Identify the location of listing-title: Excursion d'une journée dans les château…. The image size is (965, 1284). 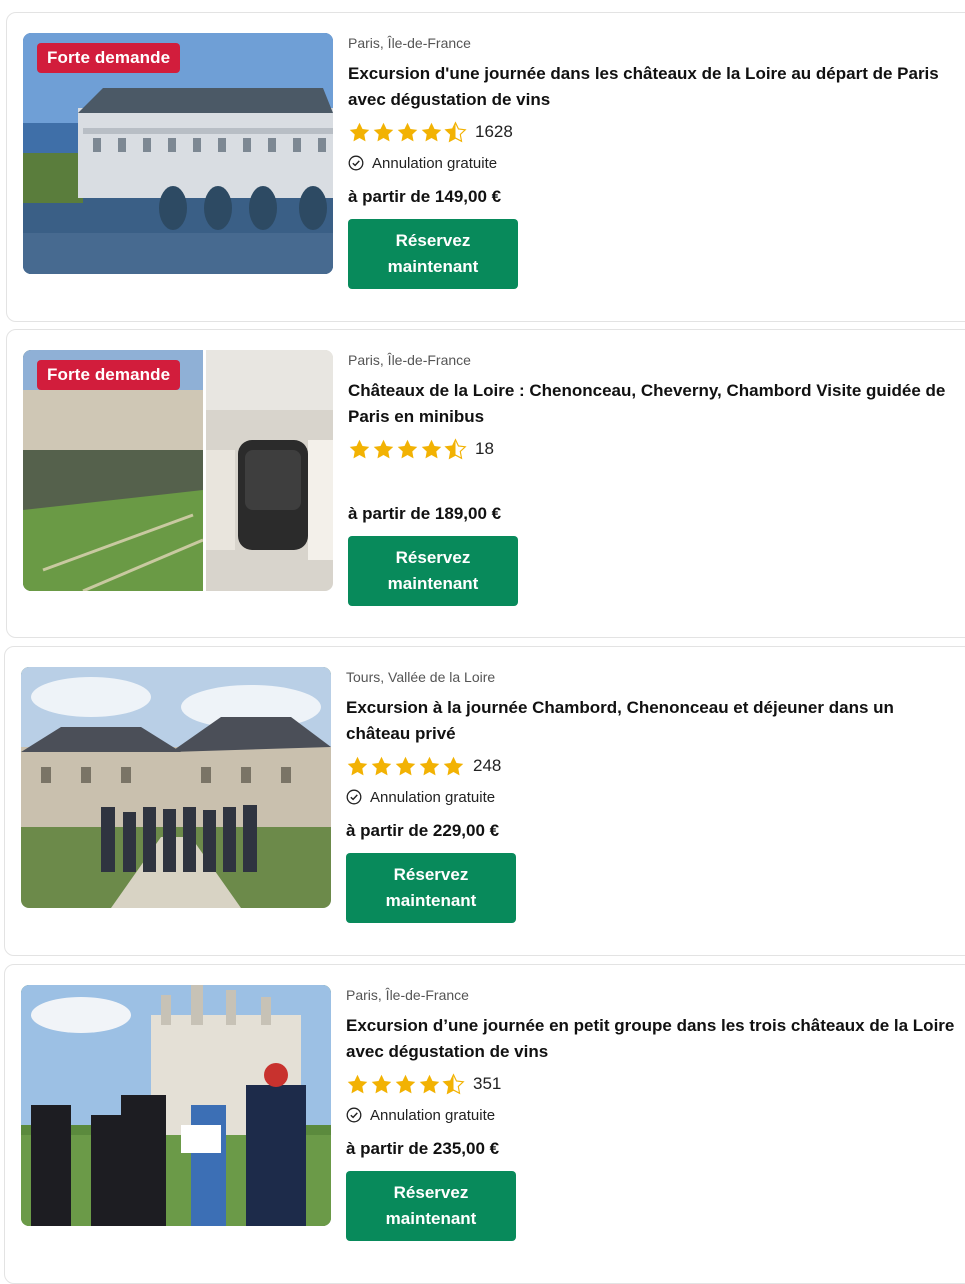
(653, 87).